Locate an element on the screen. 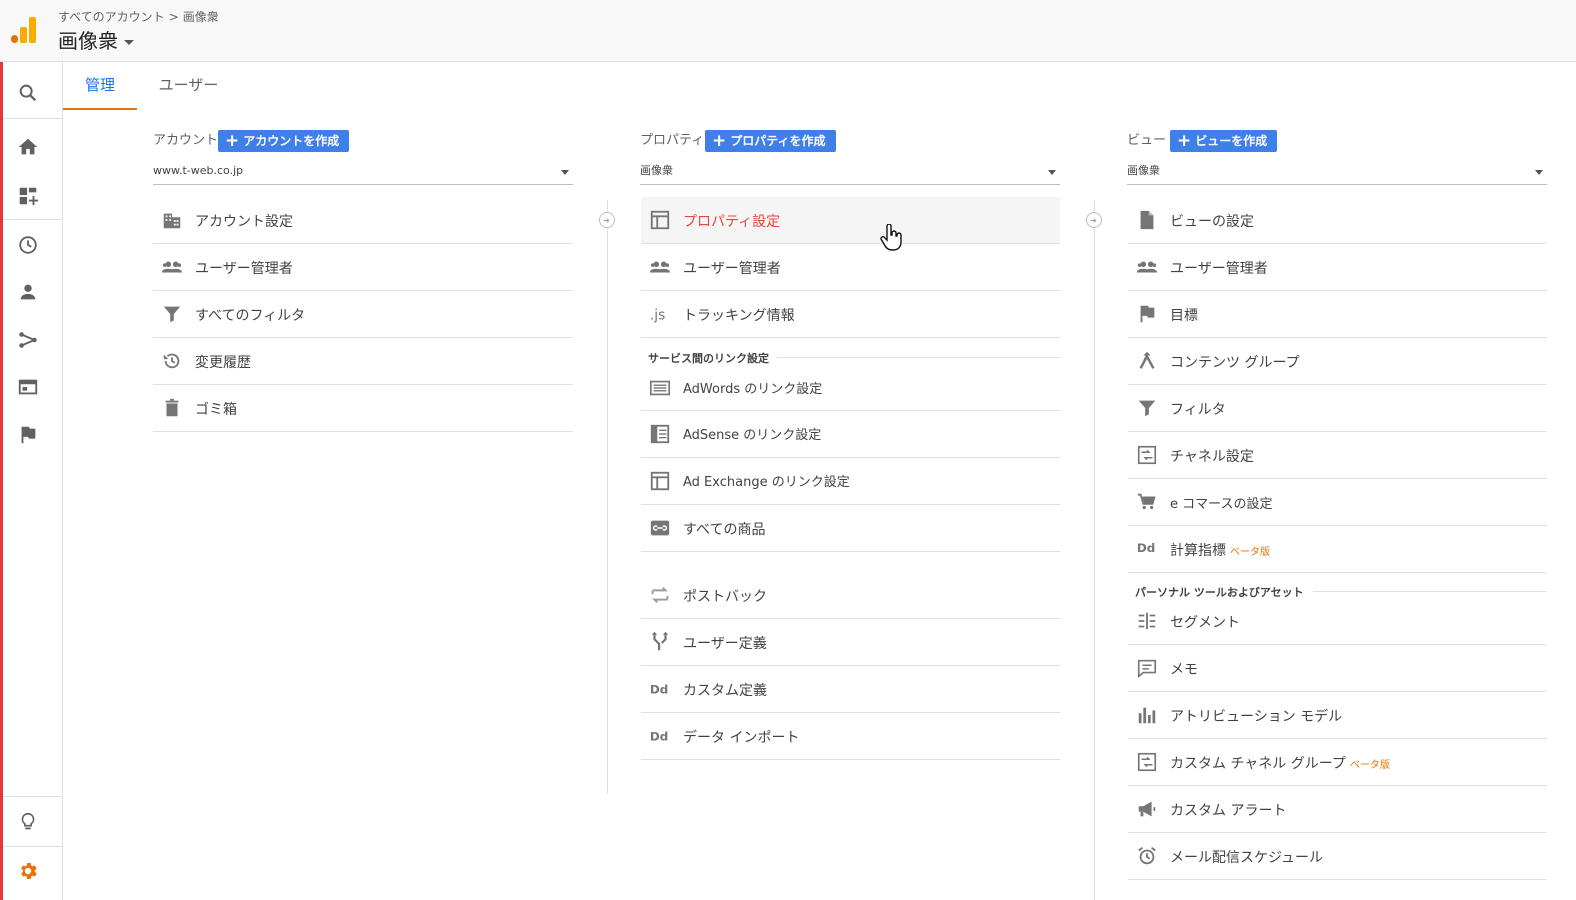  list-item-label: カスタム チャネル グループ ベータ版 is located at coordinates (1280, 763).